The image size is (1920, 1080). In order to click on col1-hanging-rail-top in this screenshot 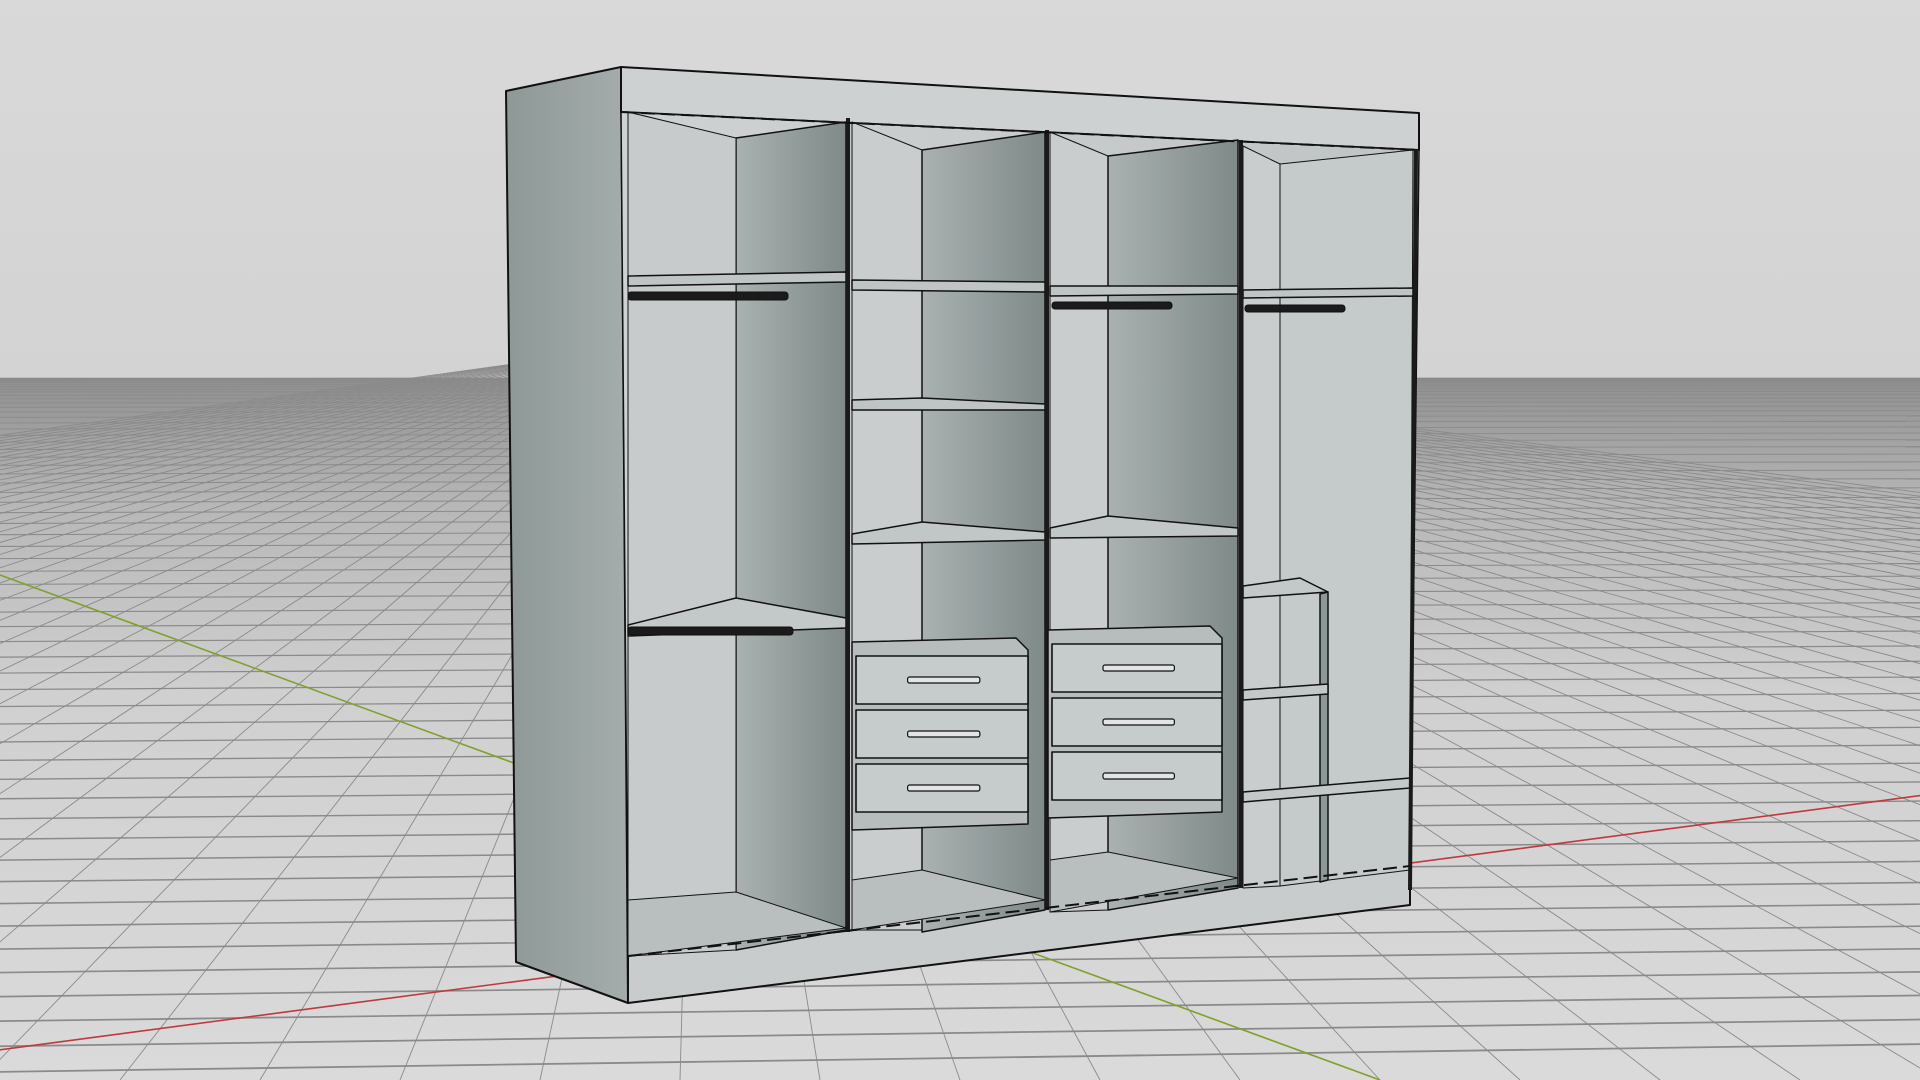, I will do `click(708, 296)`.